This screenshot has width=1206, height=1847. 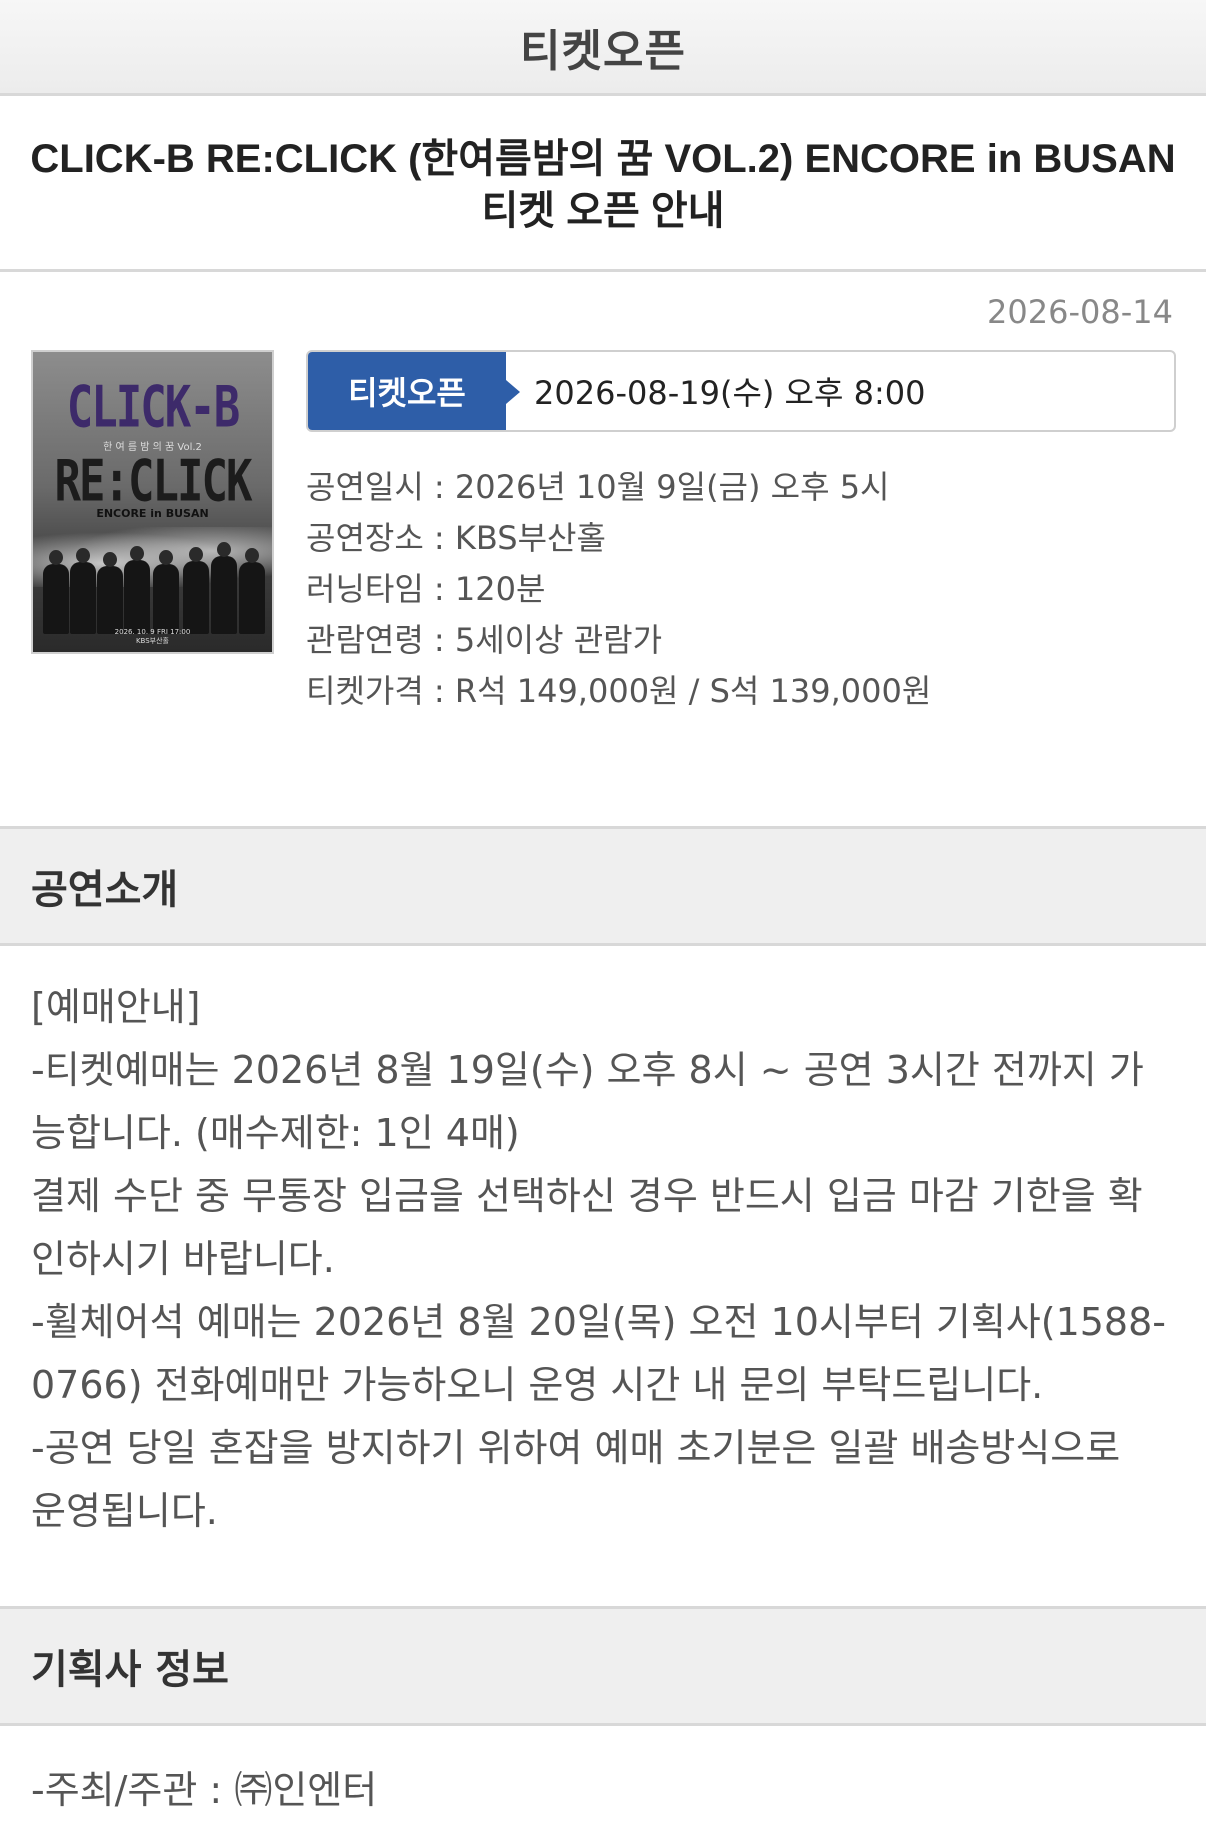 I want to click on poster-group-photo, so click(x=154, y=586).